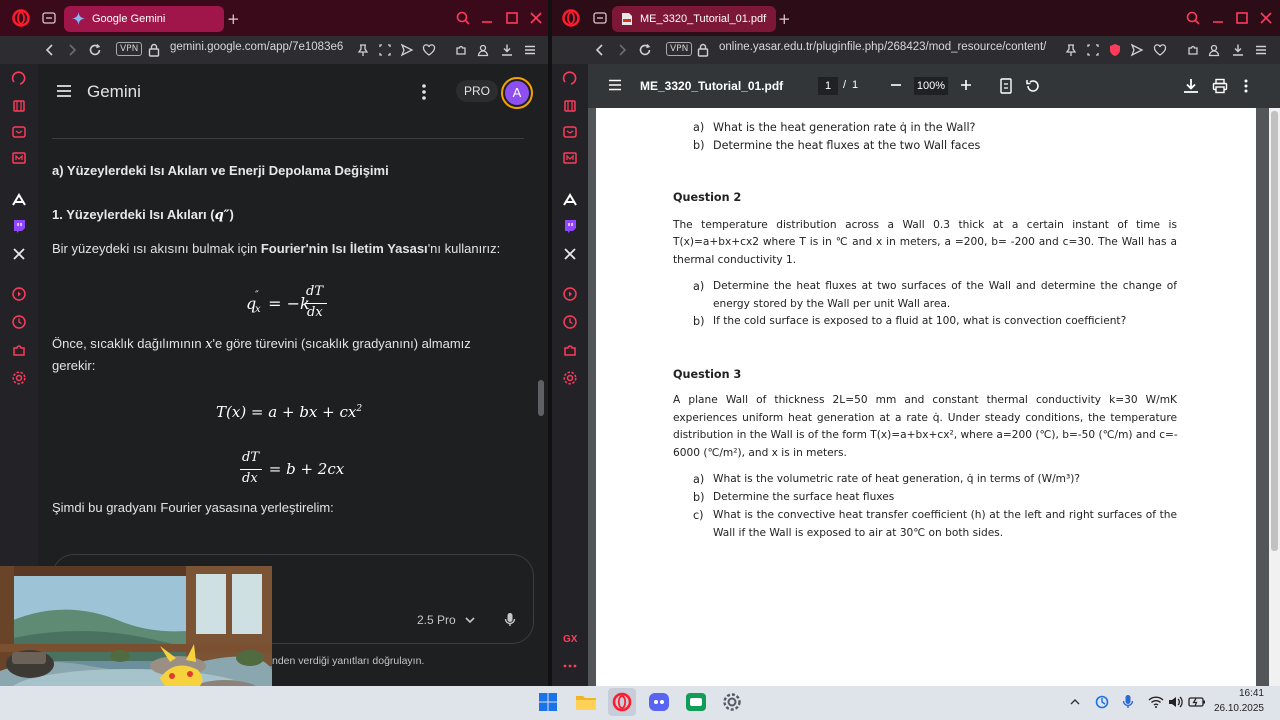 This screenshot has width=1280, height=720. I want to click on zoom-out-icon, so click(896, 85).